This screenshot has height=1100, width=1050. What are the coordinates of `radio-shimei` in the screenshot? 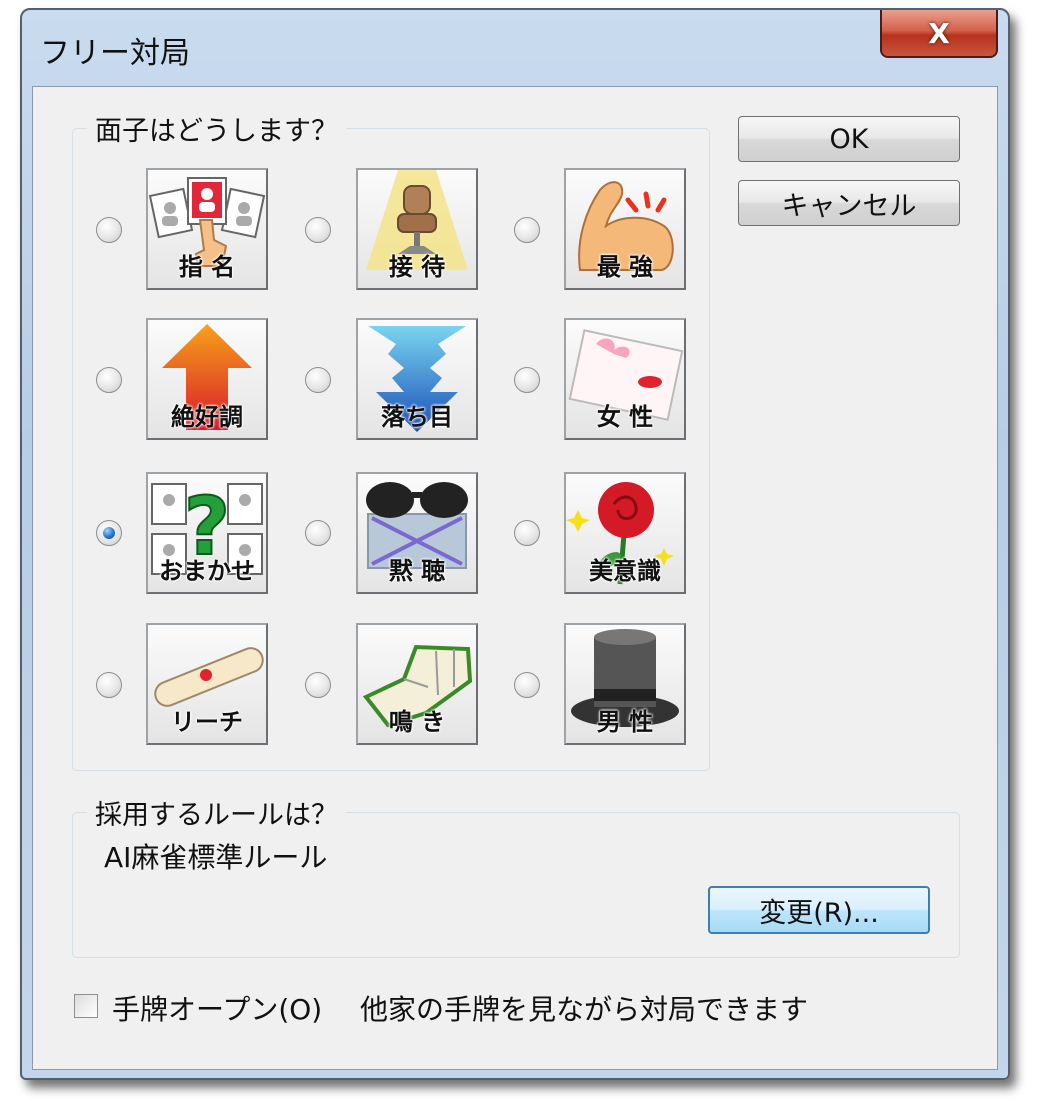 It's located at (109, 230).